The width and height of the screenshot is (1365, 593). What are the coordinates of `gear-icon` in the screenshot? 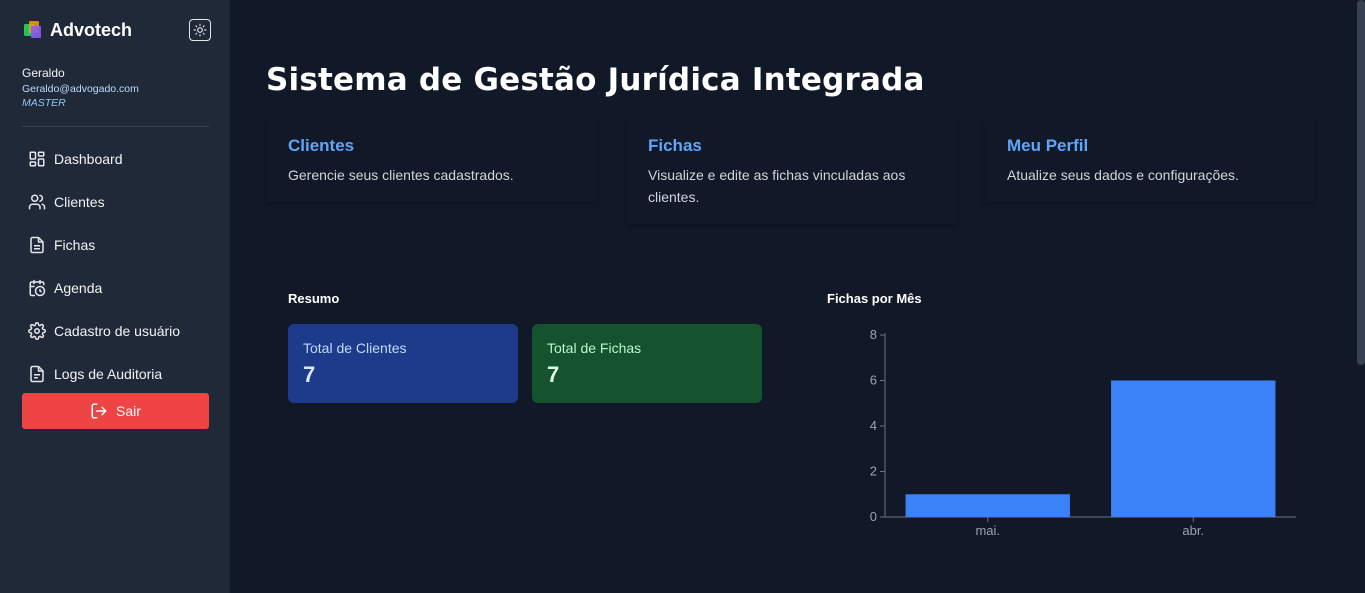 It's located at (37, 330).